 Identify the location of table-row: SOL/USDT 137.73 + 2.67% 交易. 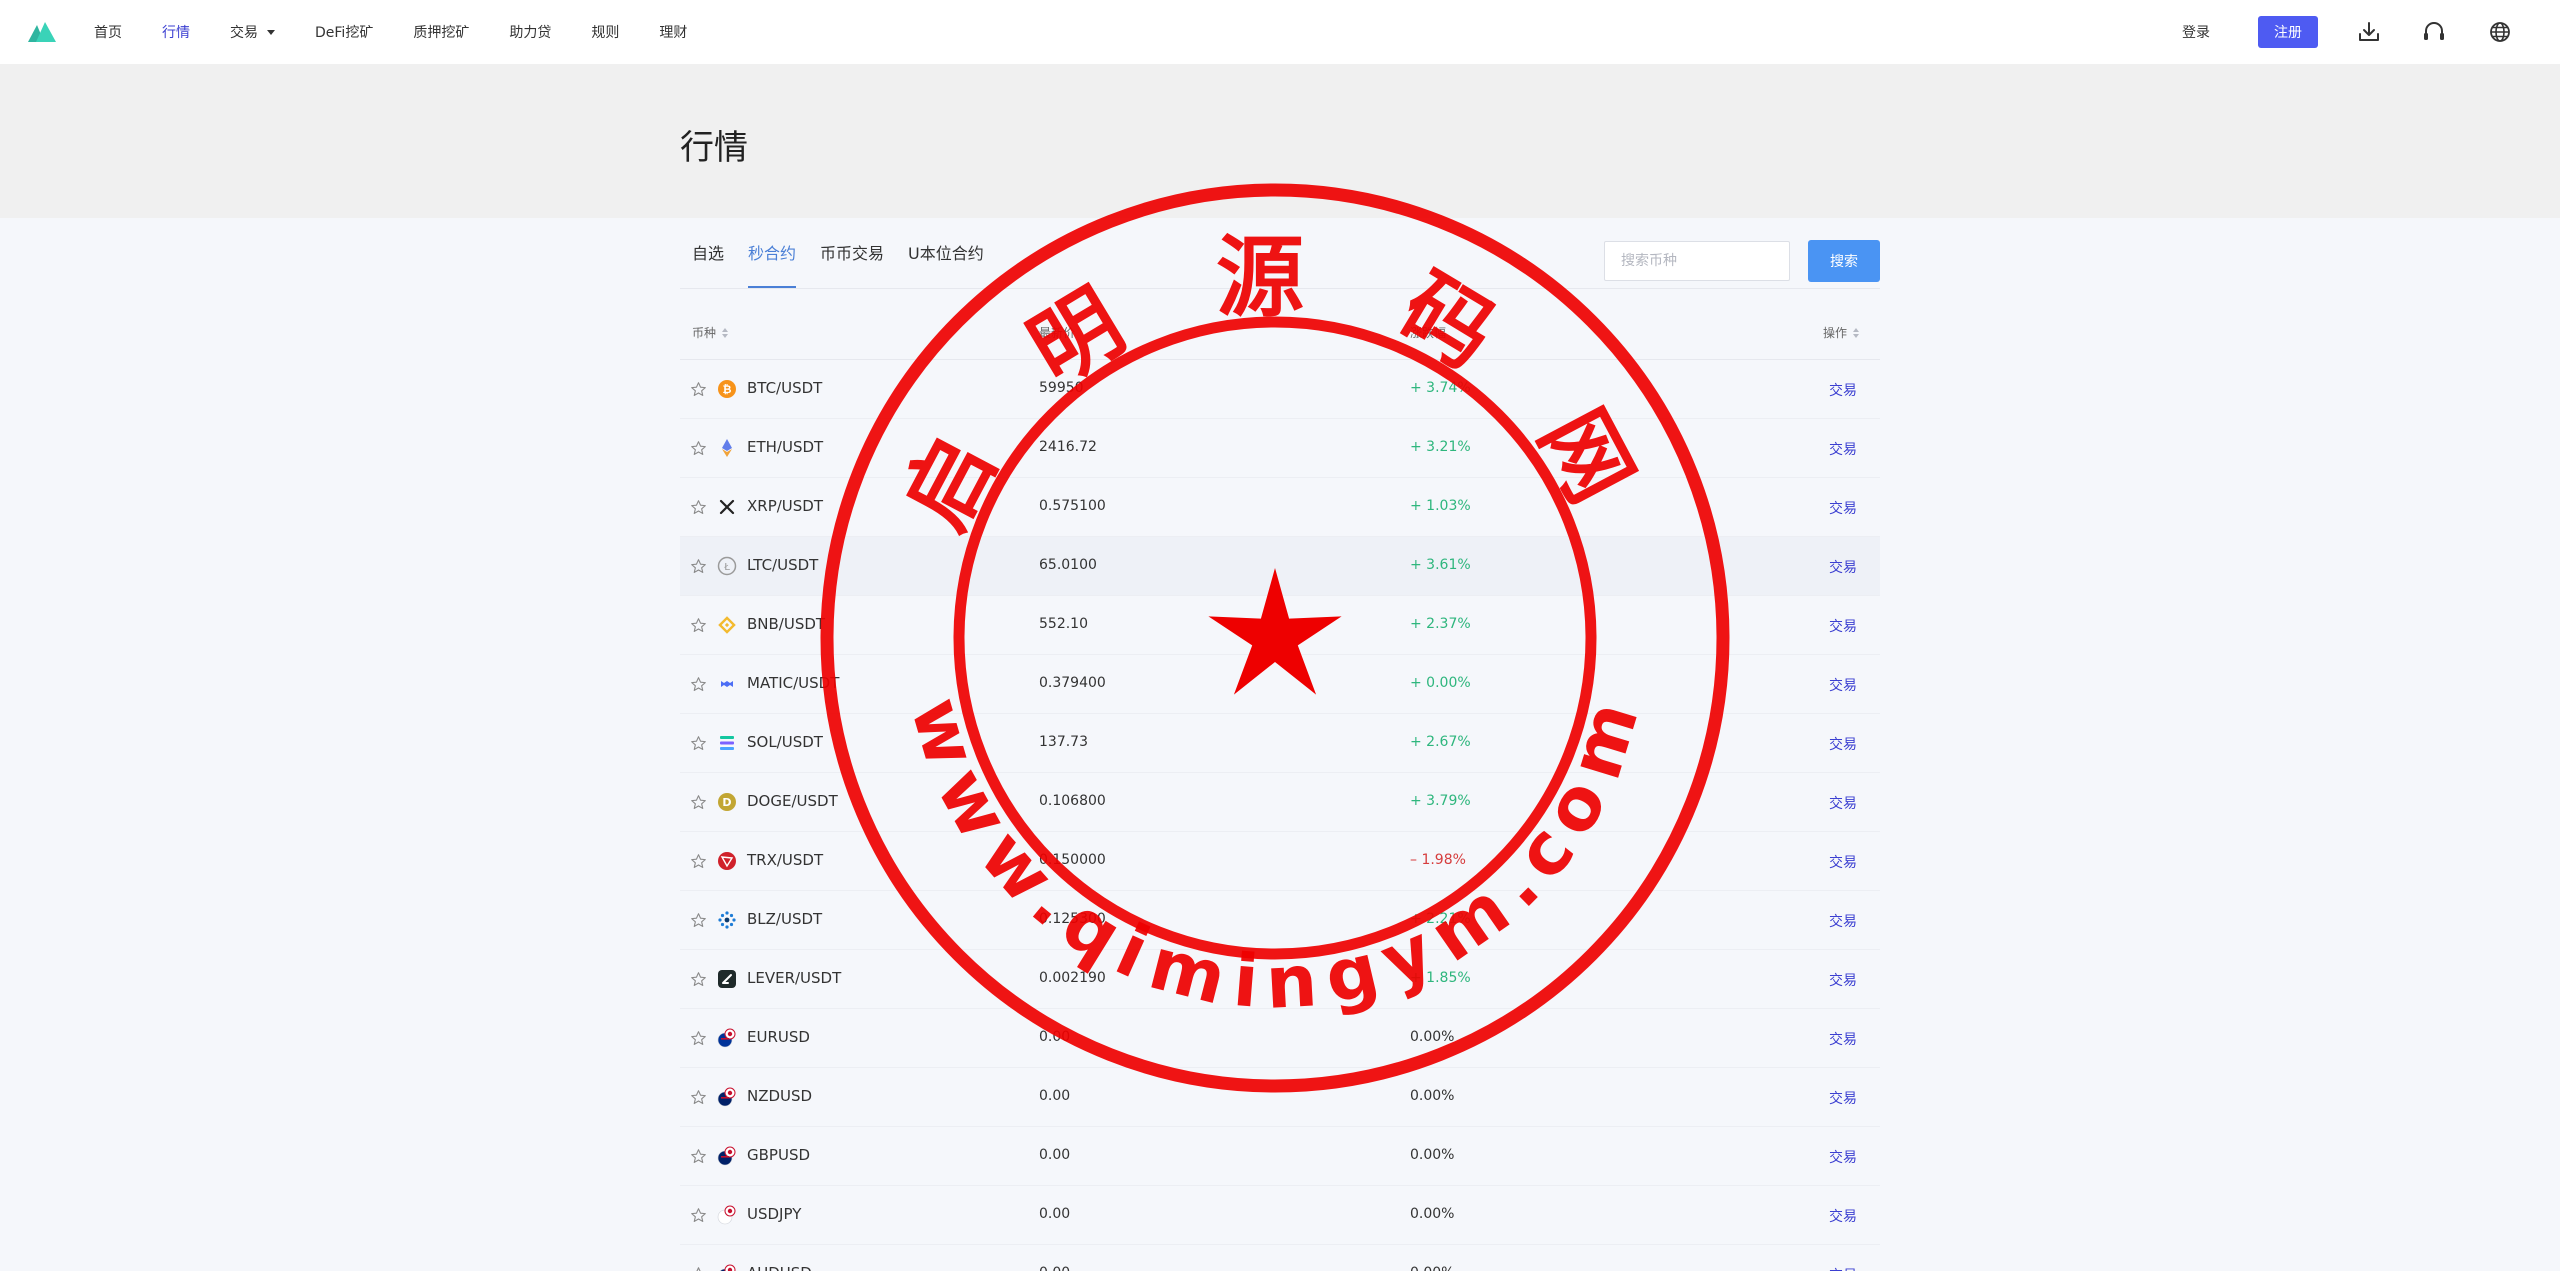
(1280, 743).